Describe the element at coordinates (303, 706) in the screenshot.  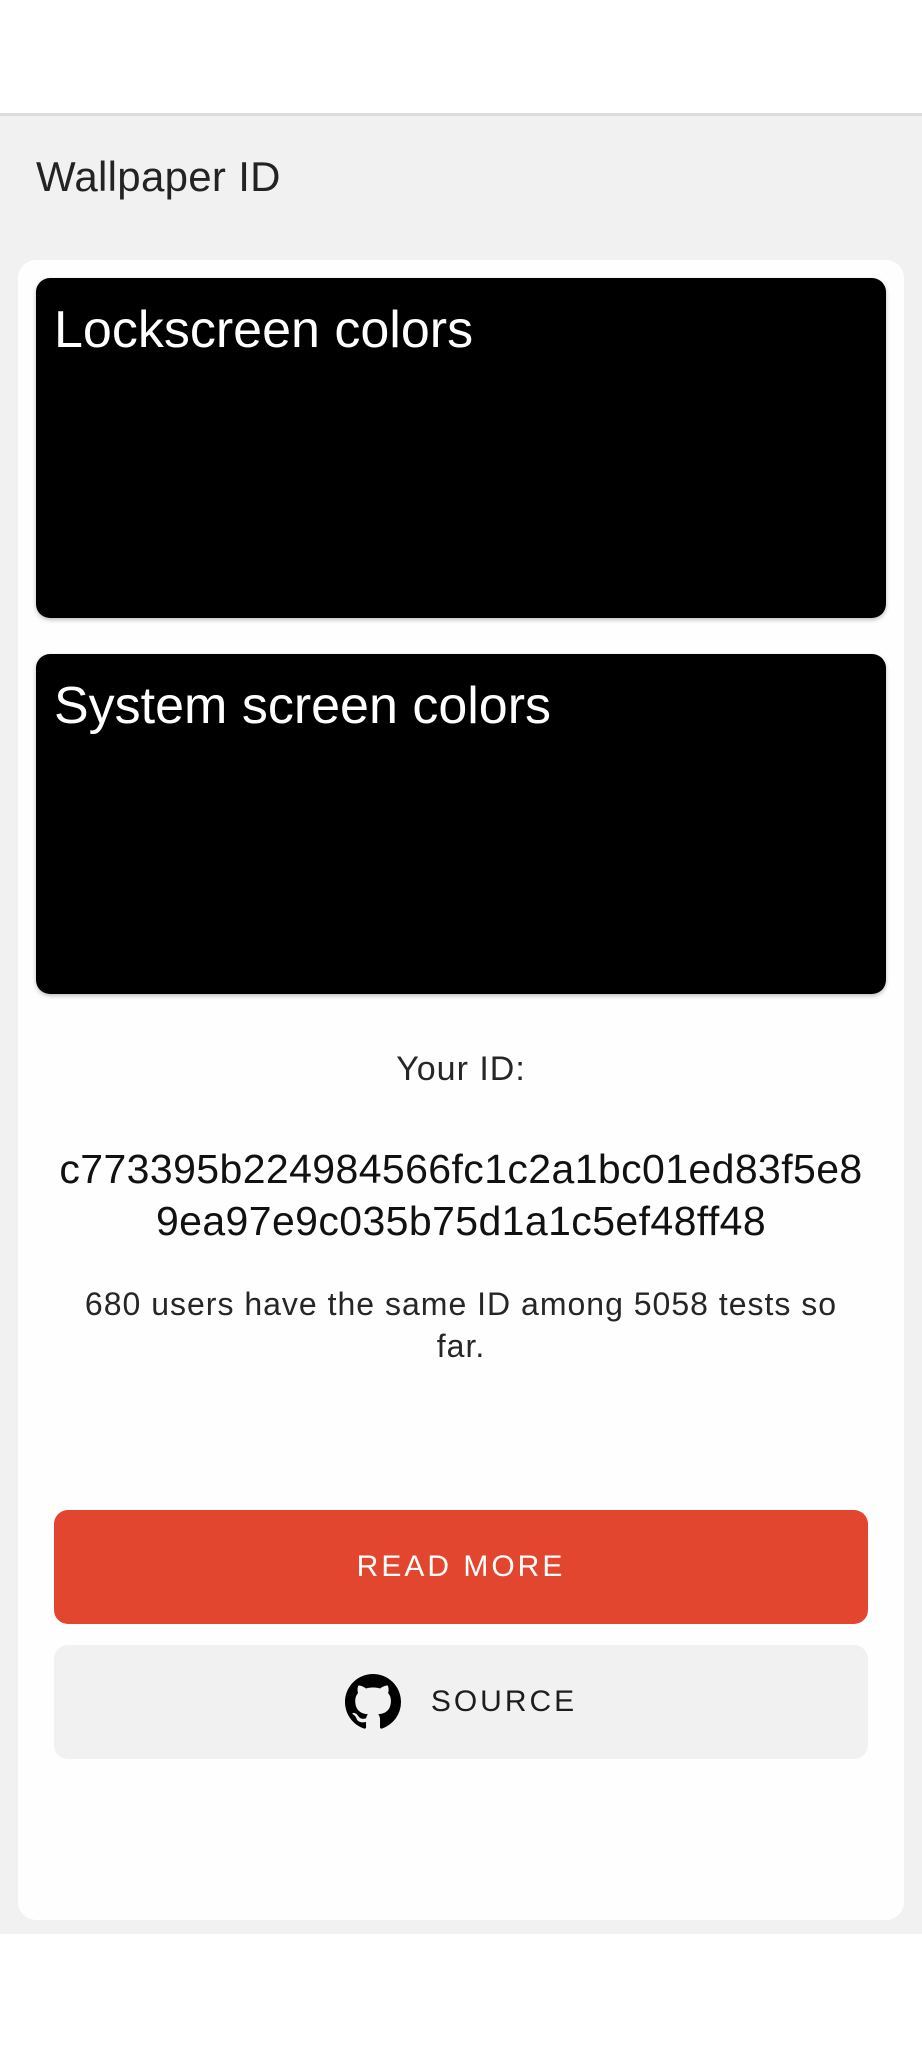
I see `system-screen-colors-title: System screen colors` at that location.